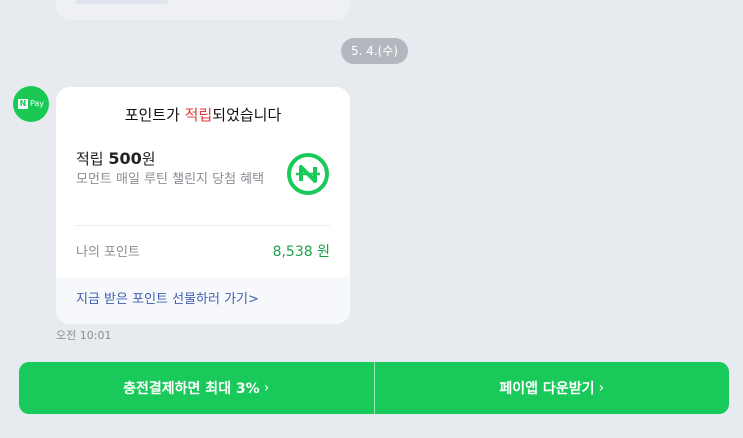 The height and width of the screenshot is (438, 743). What do you see at coordinates (167, 299) in the screenshot?
I see `gift-points-link-text: 지금 받은 포인트 선물하러 가기>` at bounding box center [167, 299].